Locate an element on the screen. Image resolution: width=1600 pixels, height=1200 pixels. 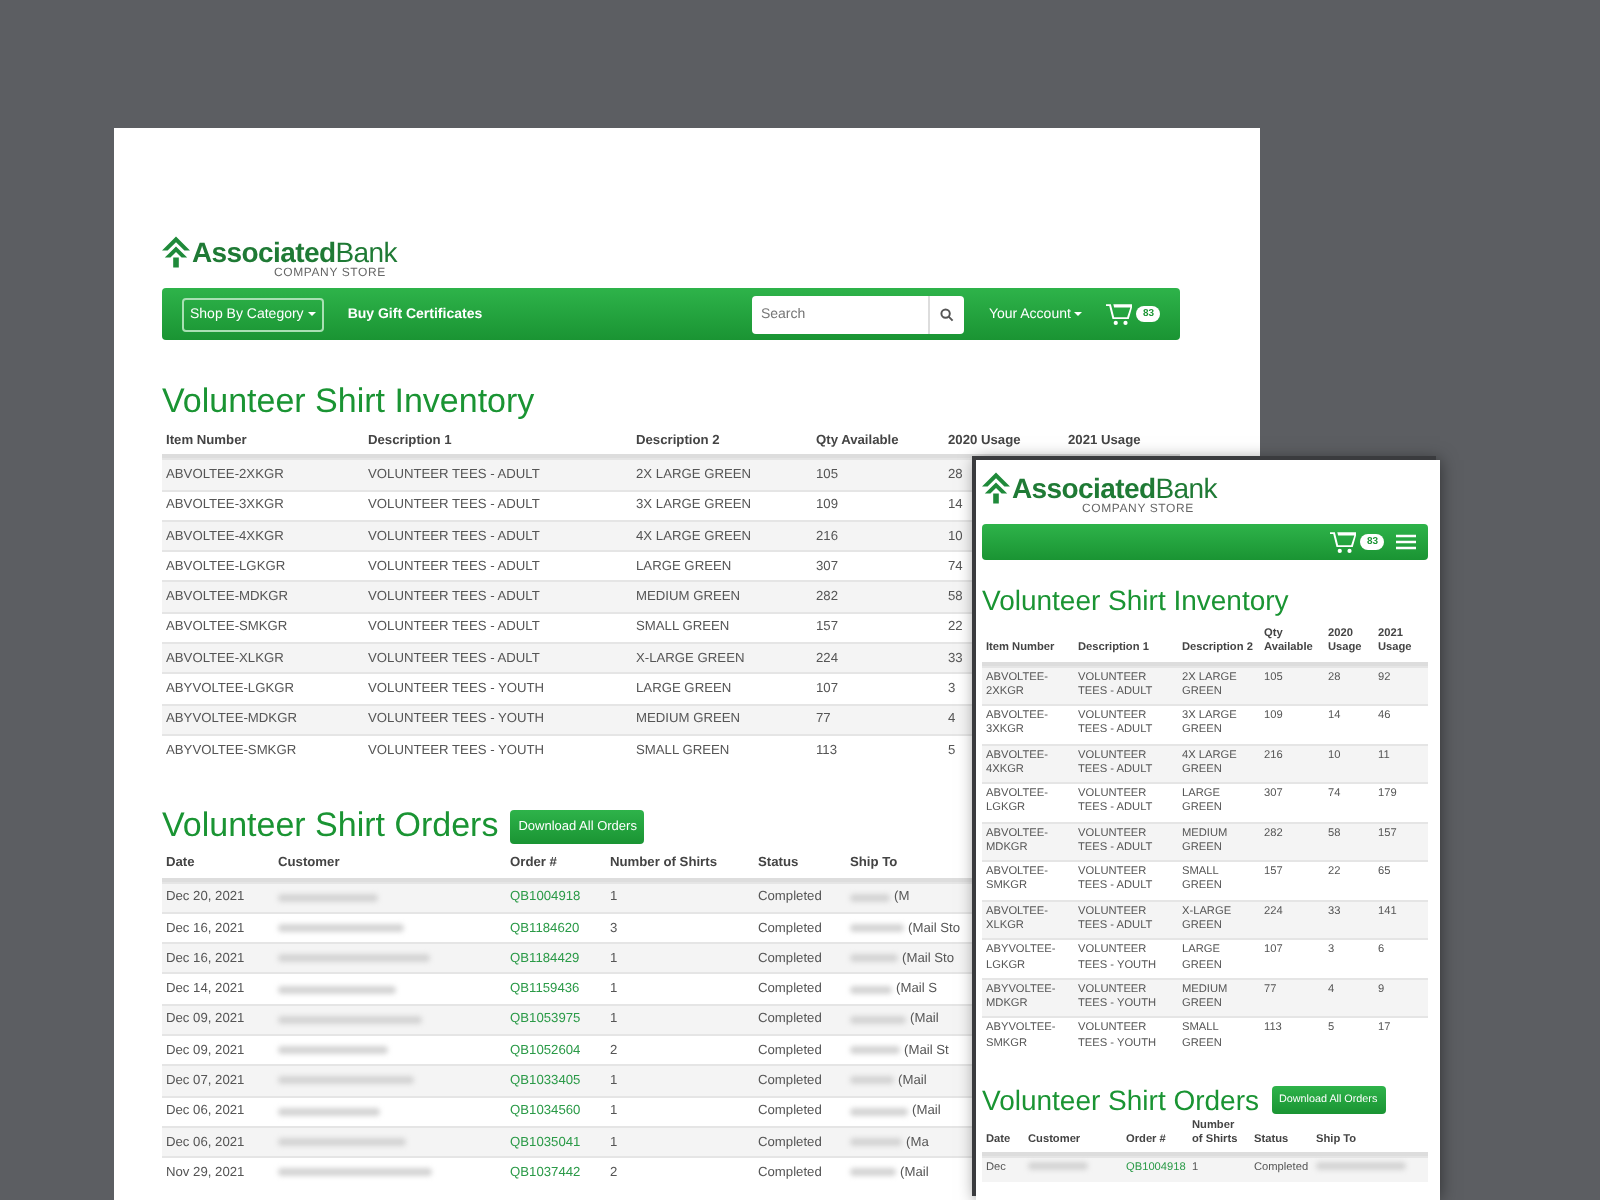
search-icon is located at coordinates (947, 314).